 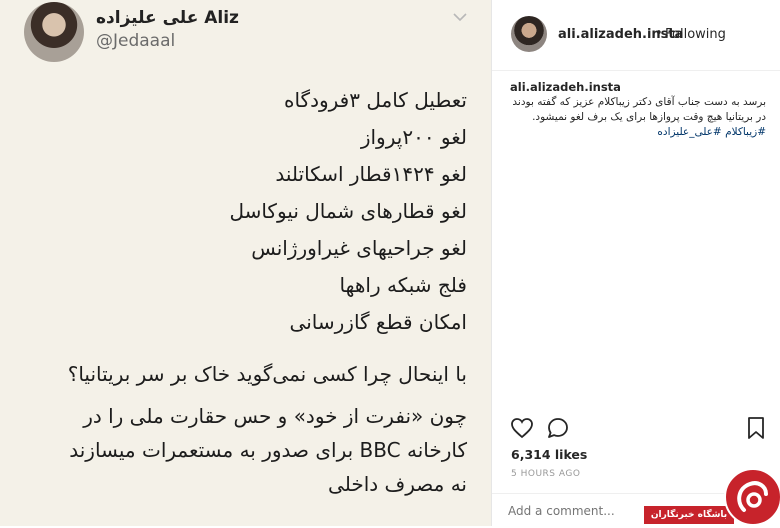 I want to click on comment-icon, so click(x=558, y=428).